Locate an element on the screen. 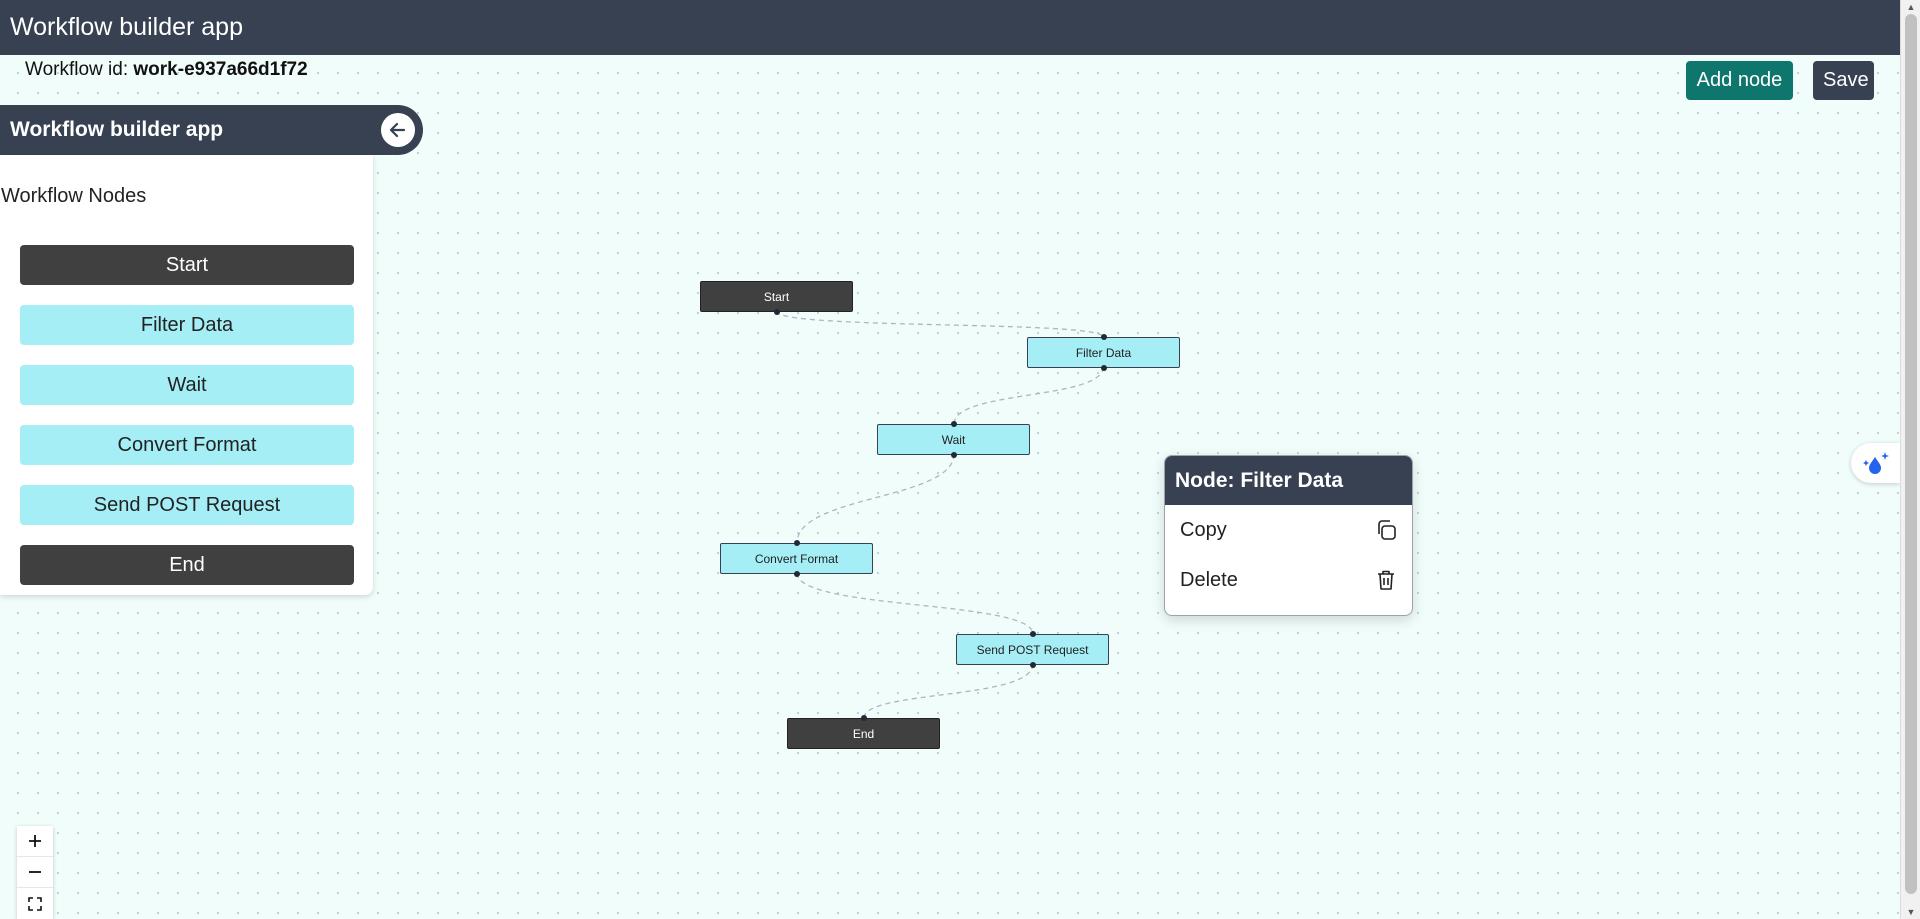  edge-convert-post is located at coordinates (915, 603).